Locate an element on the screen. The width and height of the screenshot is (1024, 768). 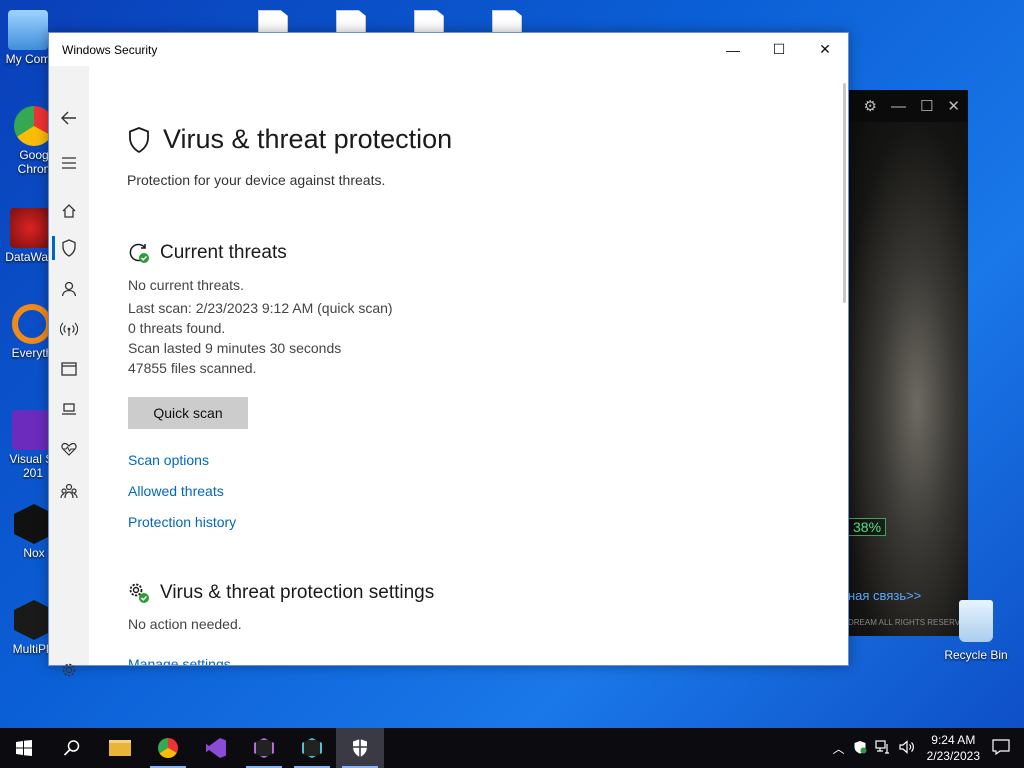
search-icon is located at coordinates (71, 748).